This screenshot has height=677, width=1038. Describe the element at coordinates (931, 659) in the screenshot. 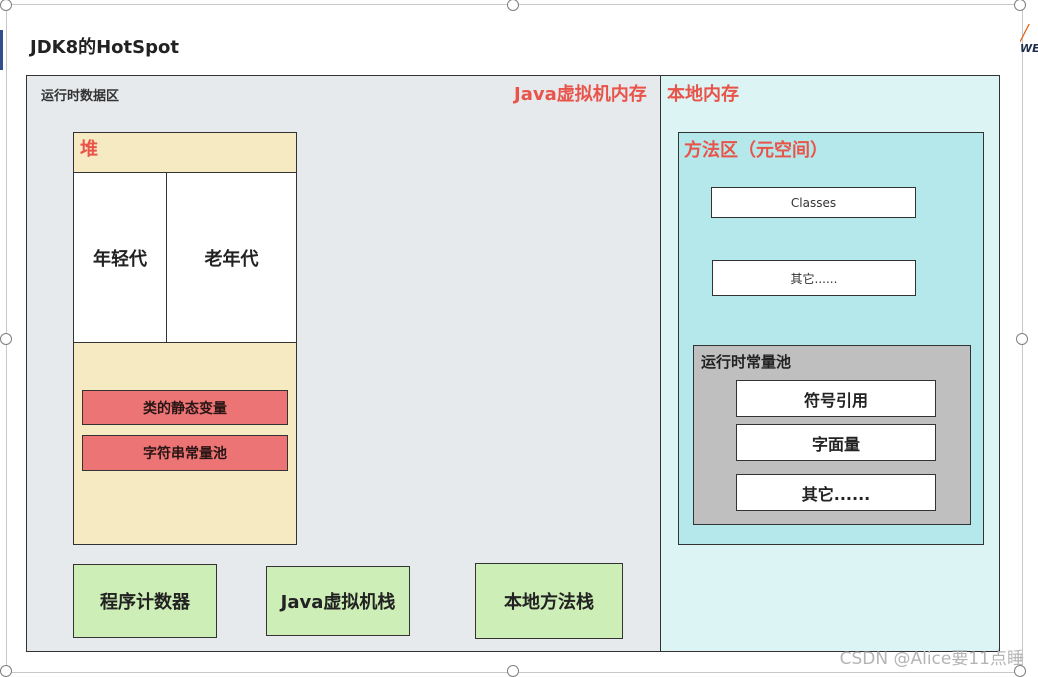

I see `watermark: CSDN @Alice要11点睡` at that location.